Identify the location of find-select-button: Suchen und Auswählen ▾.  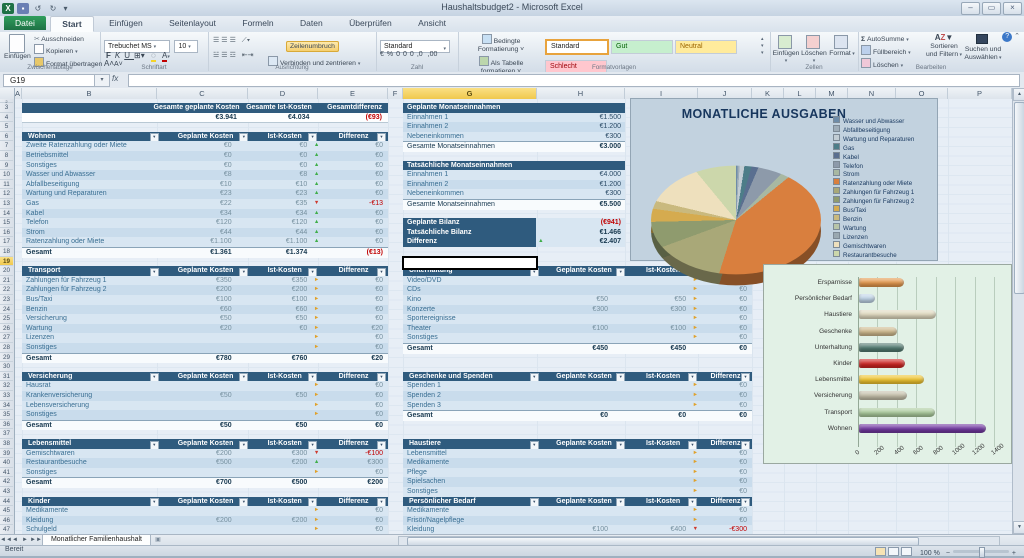
(983, 48).